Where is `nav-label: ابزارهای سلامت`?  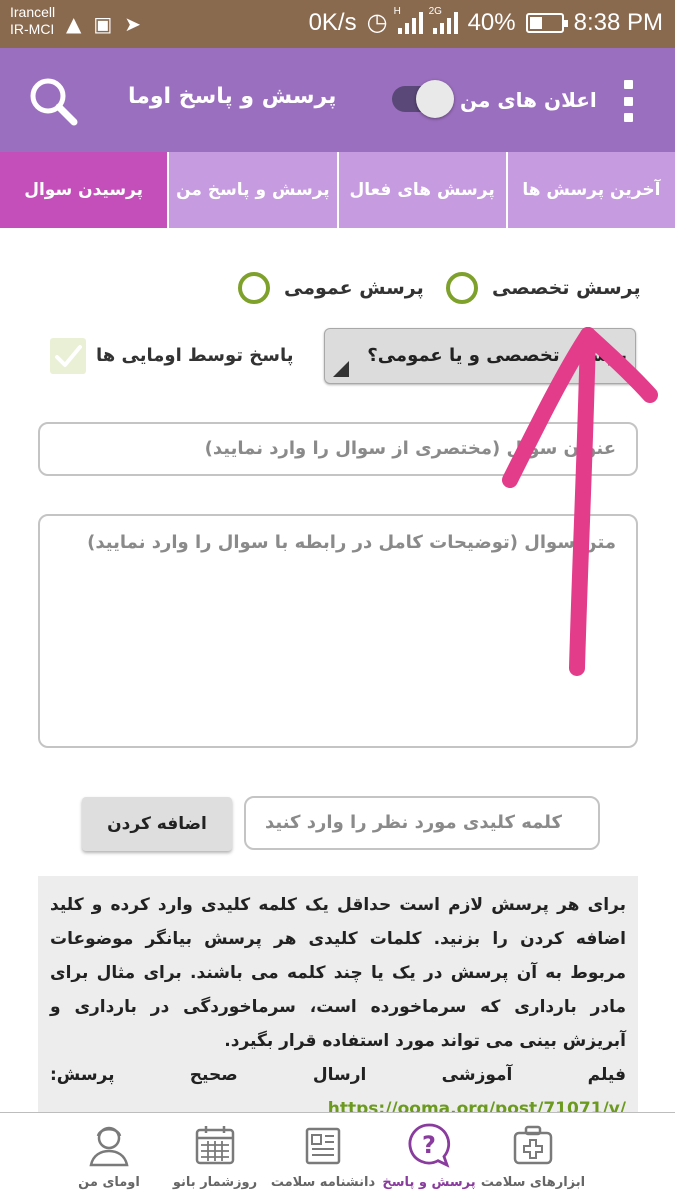 nav-label: ابزارهای سلامت is located at coordinates (533, 1182).